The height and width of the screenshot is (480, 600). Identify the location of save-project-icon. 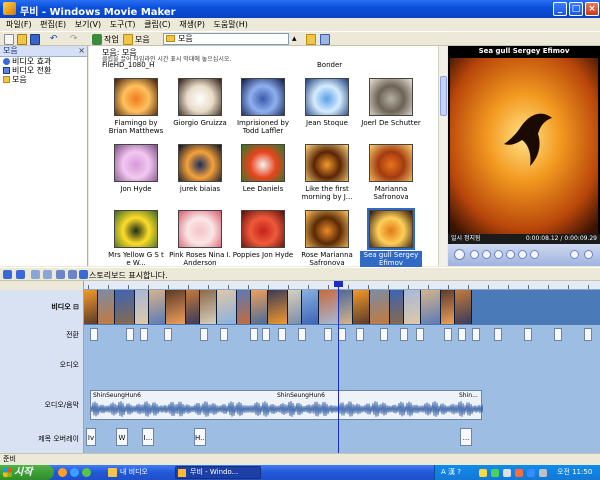
(35, 39).